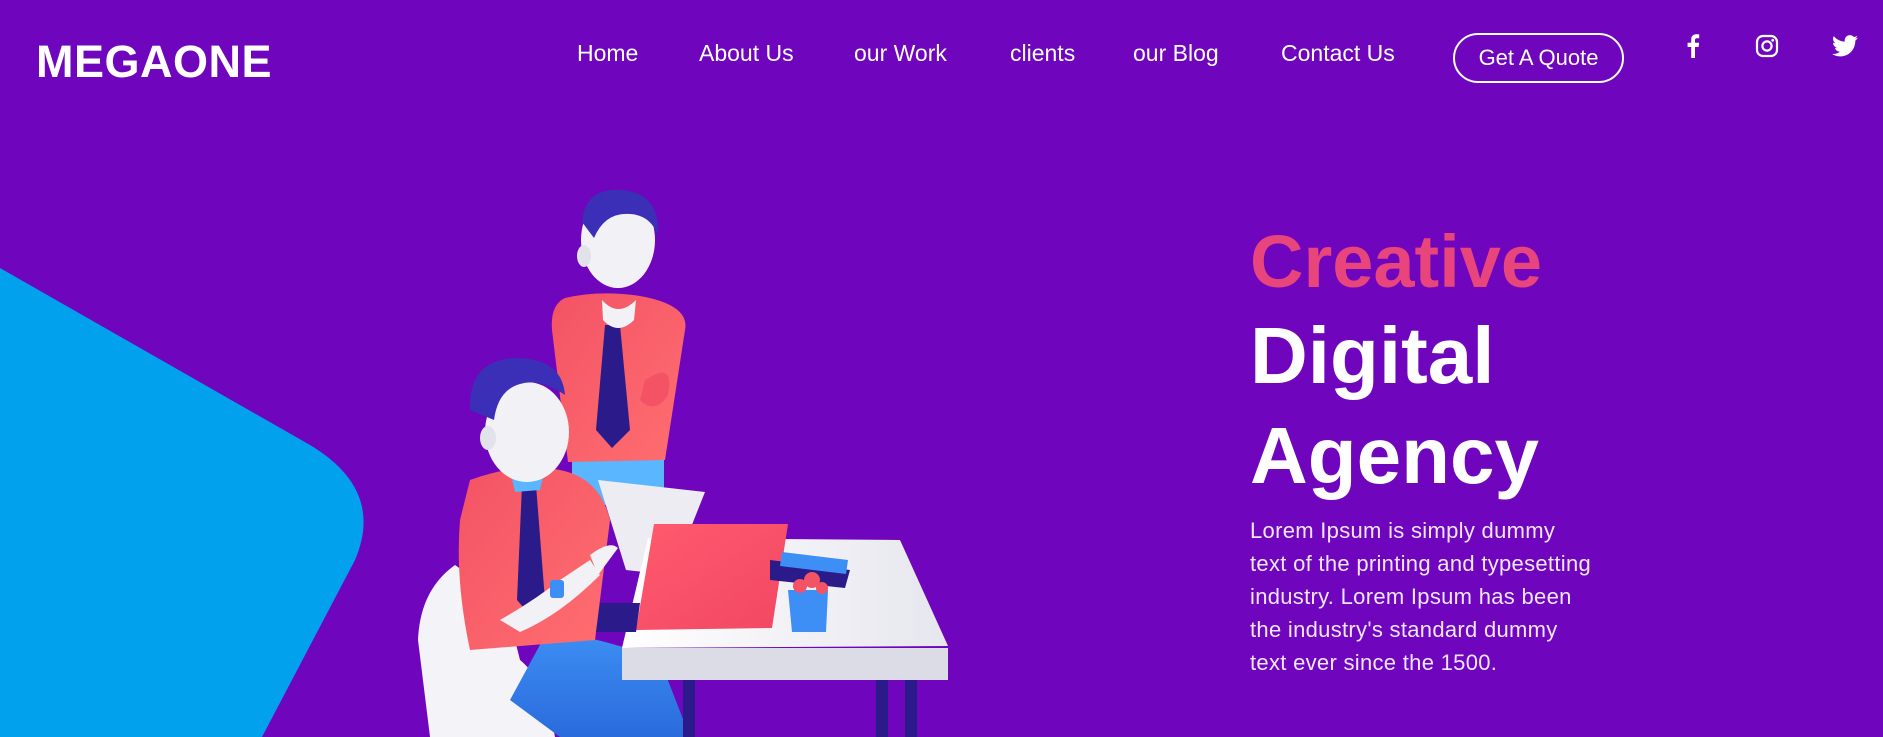 The width and height of the screenshot is (1883, 737). I want to click on get-a-quote-button: Get A Quote, so click(1538, 58).